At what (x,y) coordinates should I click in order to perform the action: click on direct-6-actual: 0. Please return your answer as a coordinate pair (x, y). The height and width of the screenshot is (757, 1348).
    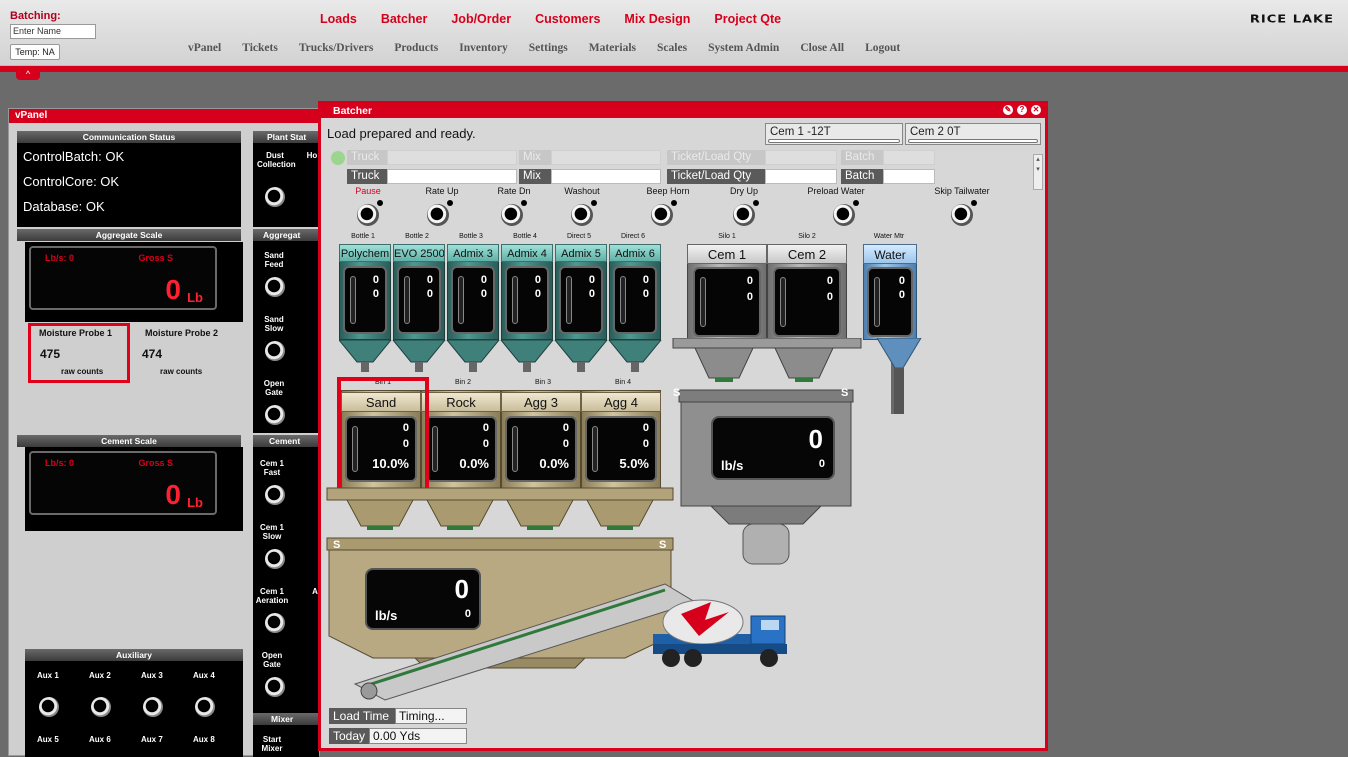
    Looking at the image, I should click on (645, 294).